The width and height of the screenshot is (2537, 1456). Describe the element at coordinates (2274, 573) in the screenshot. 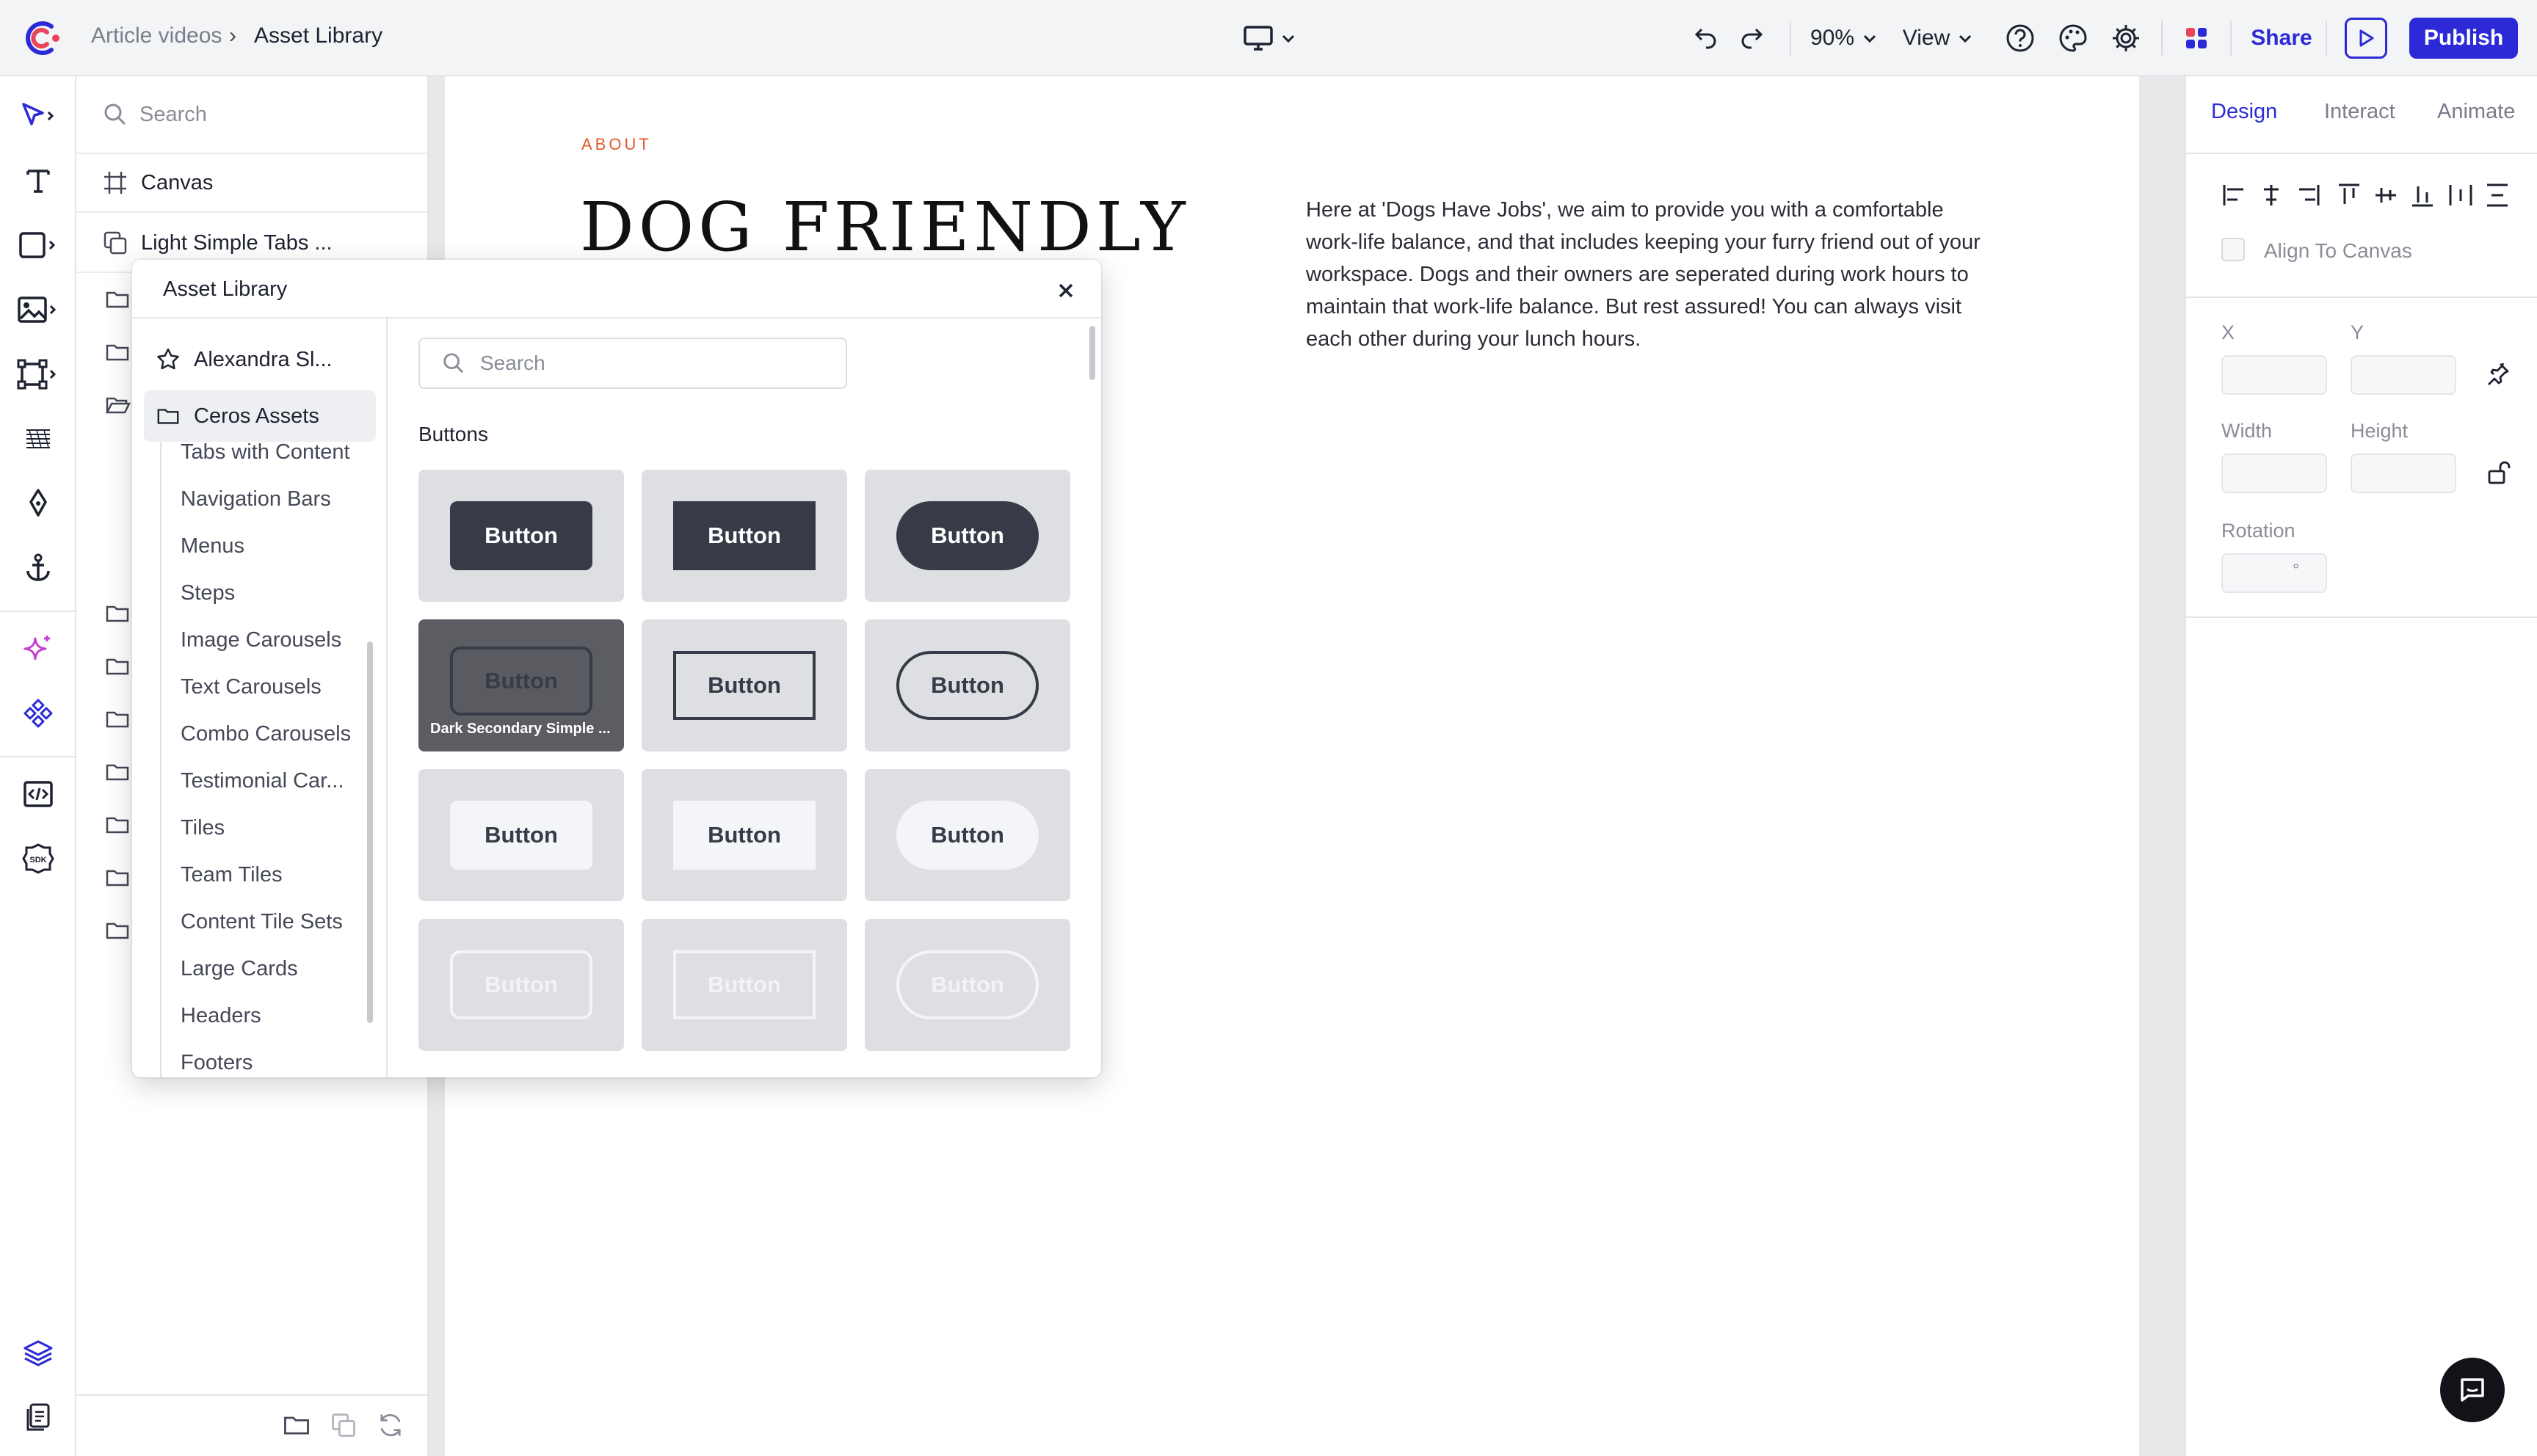

I see `rotation-input: °` at that location.